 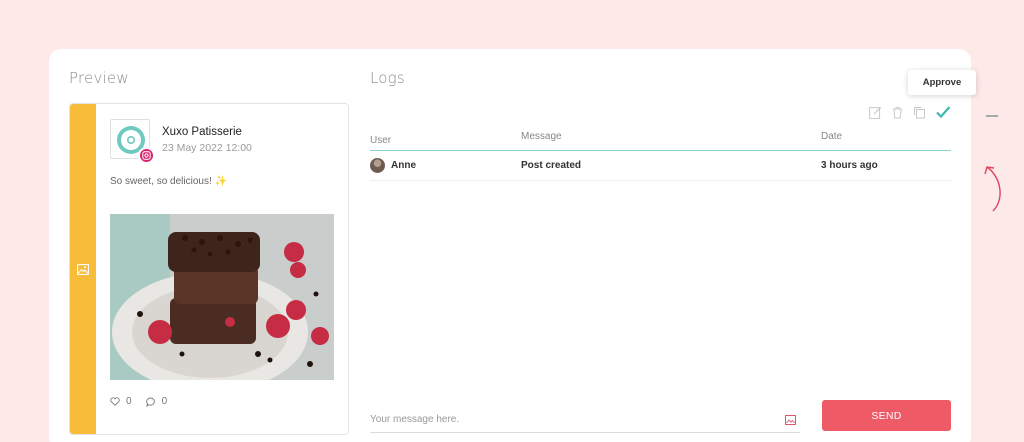 I want to click on avatar, so click(x=377, y=165).